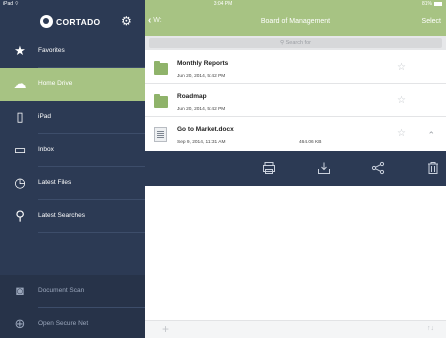 Image resolution: width=446 pixels, height=338 pixels. What do you see at coordinates (295, 329) in the screenshot?
I see `bottom-toolbar: + ↑↓` at bounding box center [295, 329].